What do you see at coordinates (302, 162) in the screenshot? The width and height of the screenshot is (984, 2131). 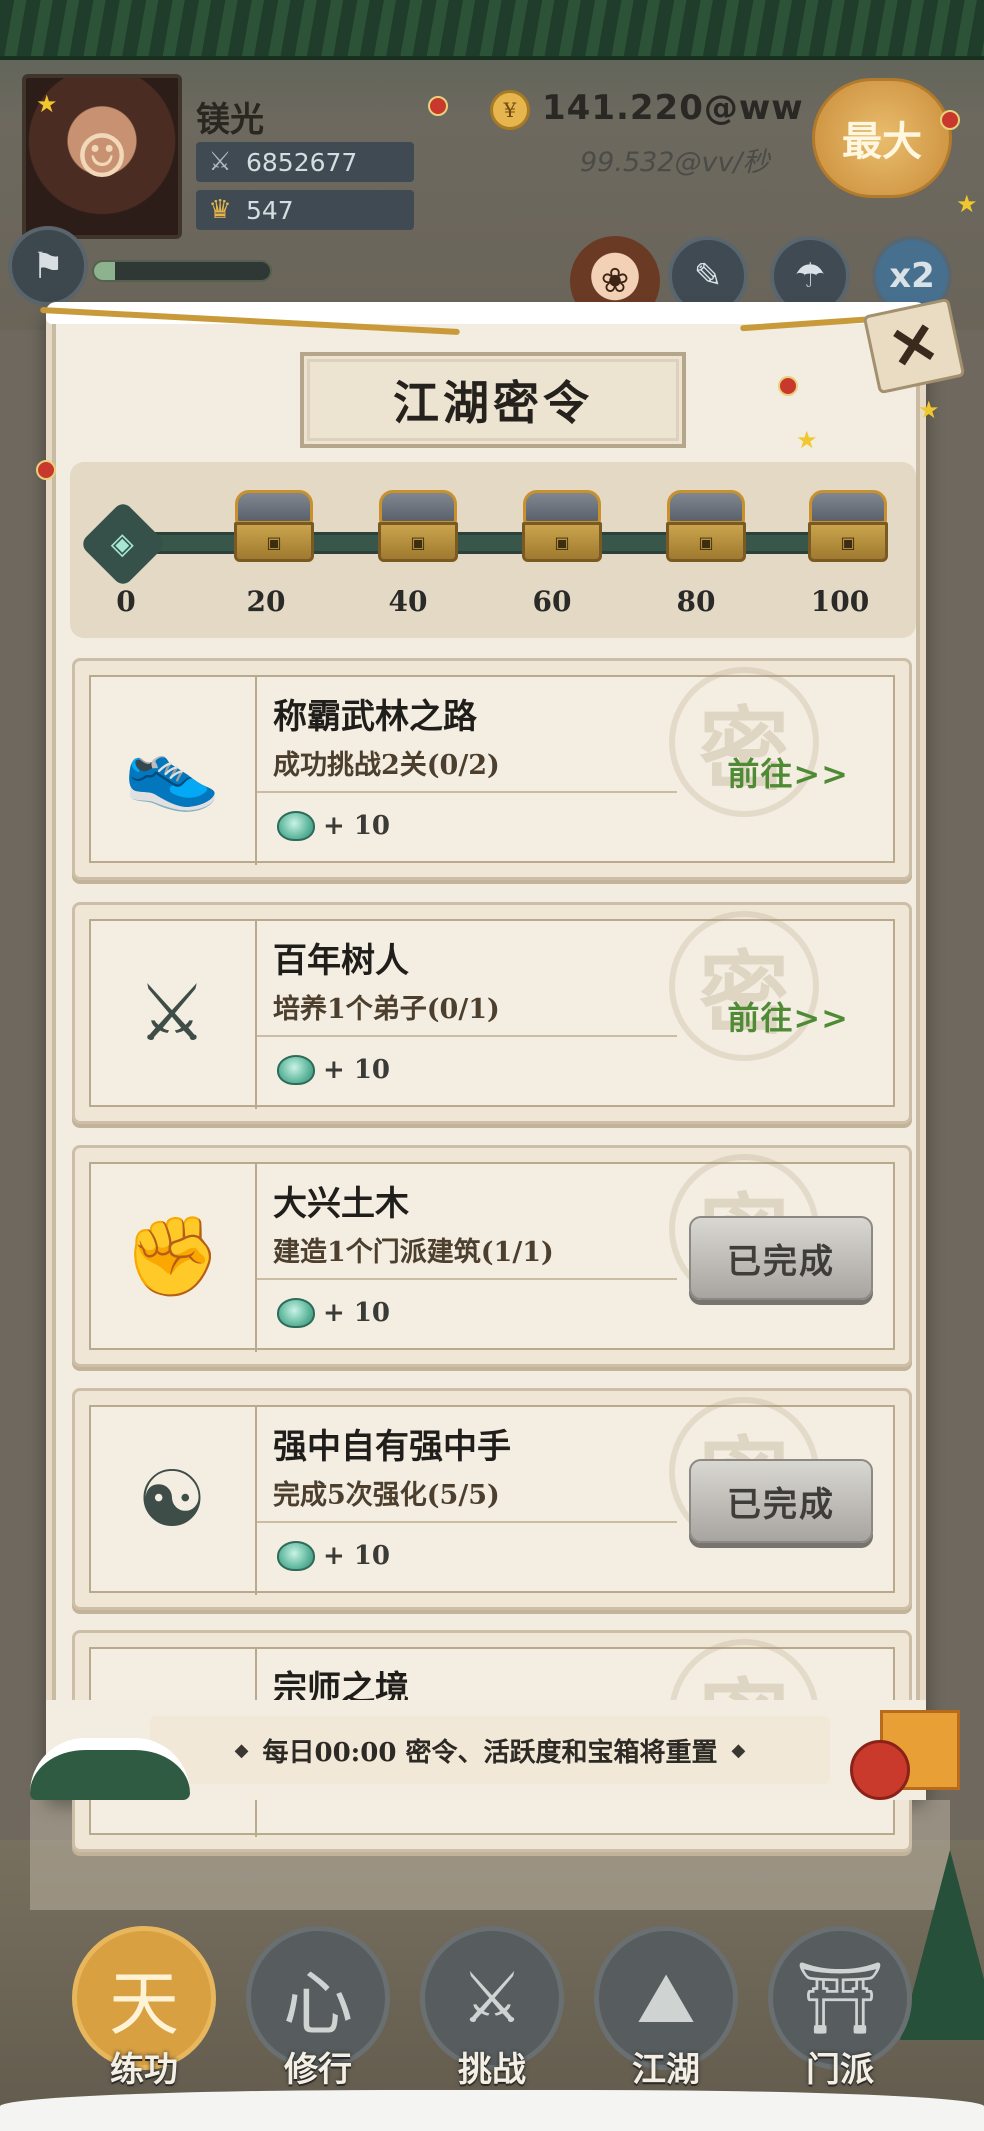 I see `power-value: 6852677` at bounding box center [302, 162].